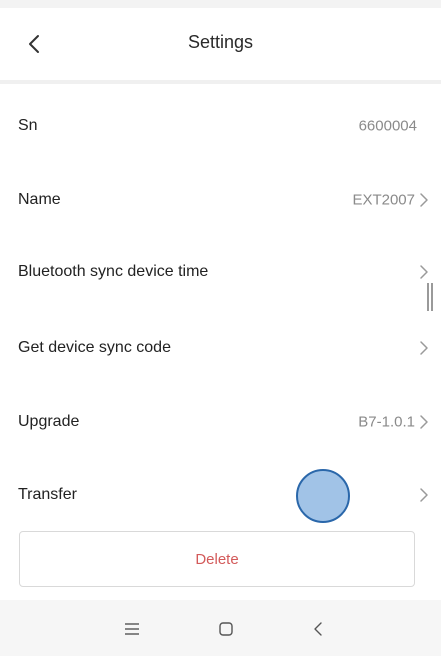  I want to click on row-label: Transfer, so click(47, 494).